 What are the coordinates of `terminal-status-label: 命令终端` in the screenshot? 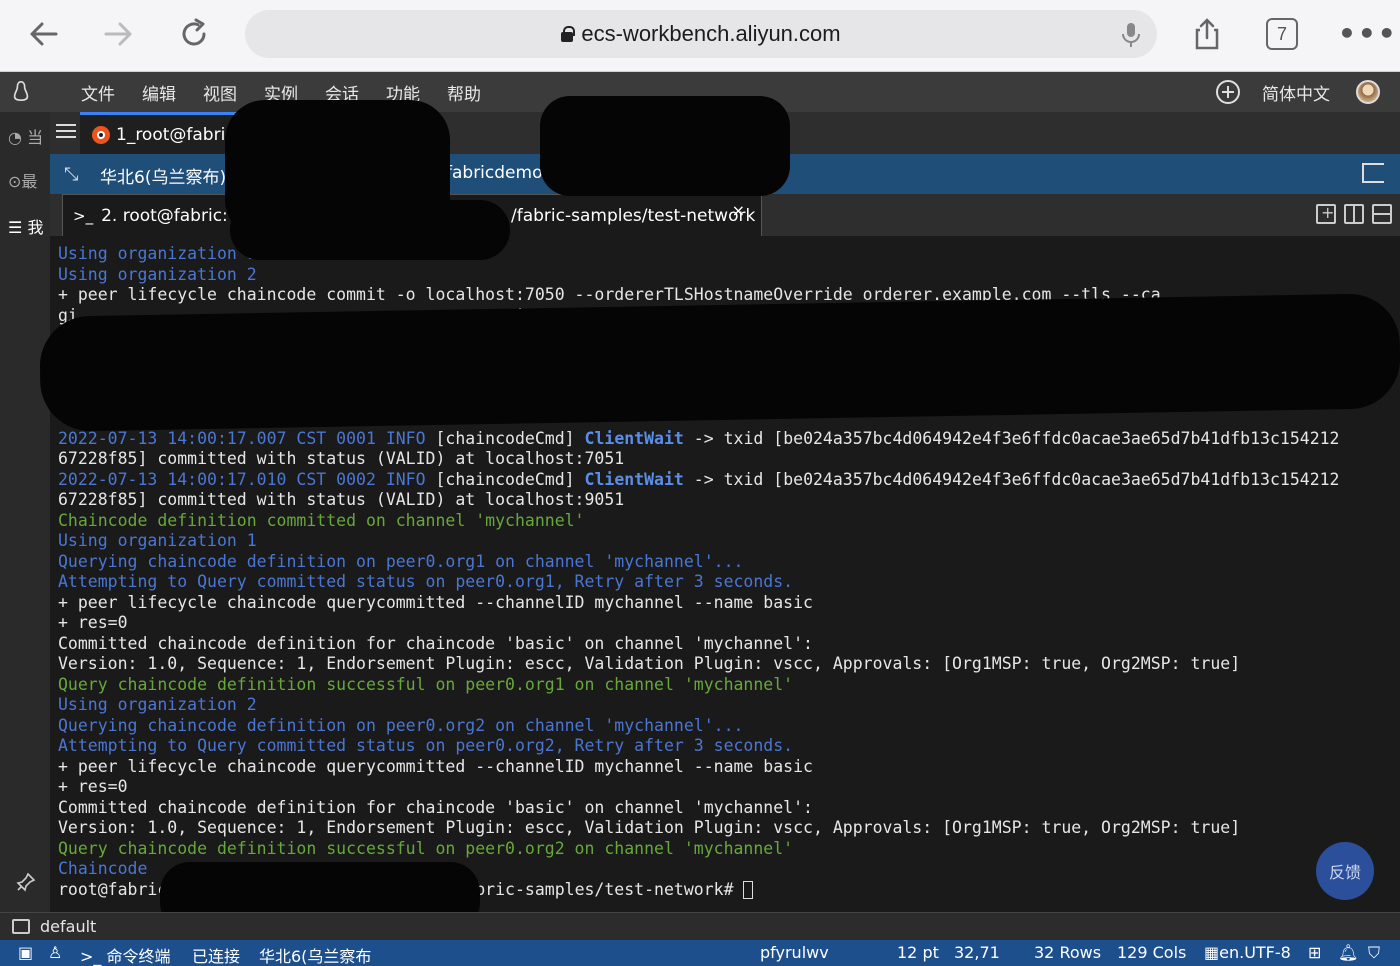 It's located at (138, 956).